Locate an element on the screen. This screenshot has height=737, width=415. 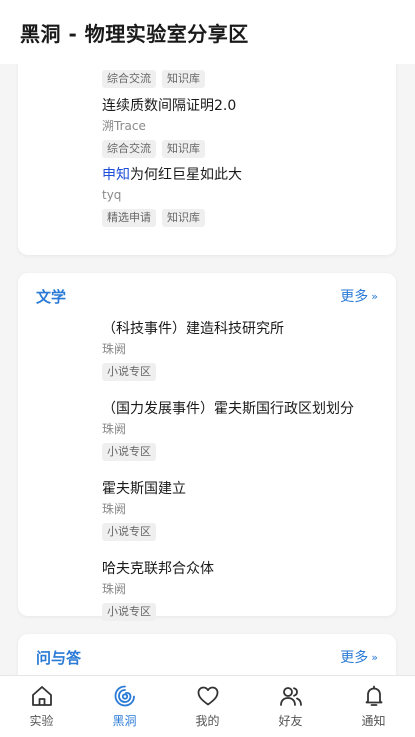
blackhole-icon is located at coordinates (124, 696).